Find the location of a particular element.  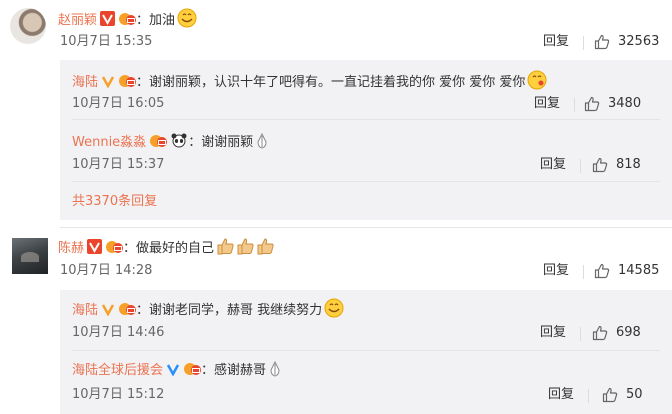

comment-time: 10月7日 14:28 is located at coordinates (106, 270).